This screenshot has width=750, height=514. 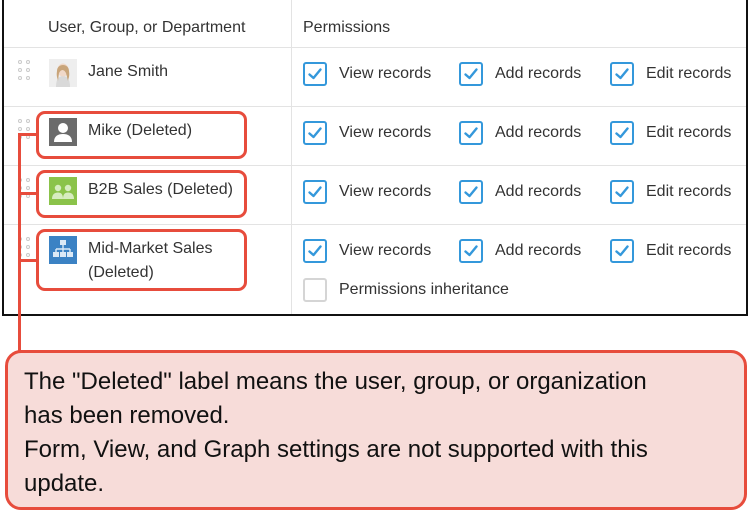 What do you see at coordinates (147, 27) in the screenshot?
I see `header-entity: User, Group, or Department` at bounding box center [147, 27].